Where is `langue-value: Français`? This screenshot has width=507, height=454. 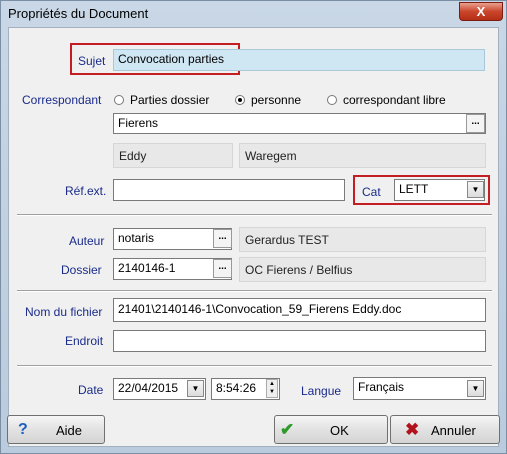
langue-value: Français is located at coordinates (381, 387).